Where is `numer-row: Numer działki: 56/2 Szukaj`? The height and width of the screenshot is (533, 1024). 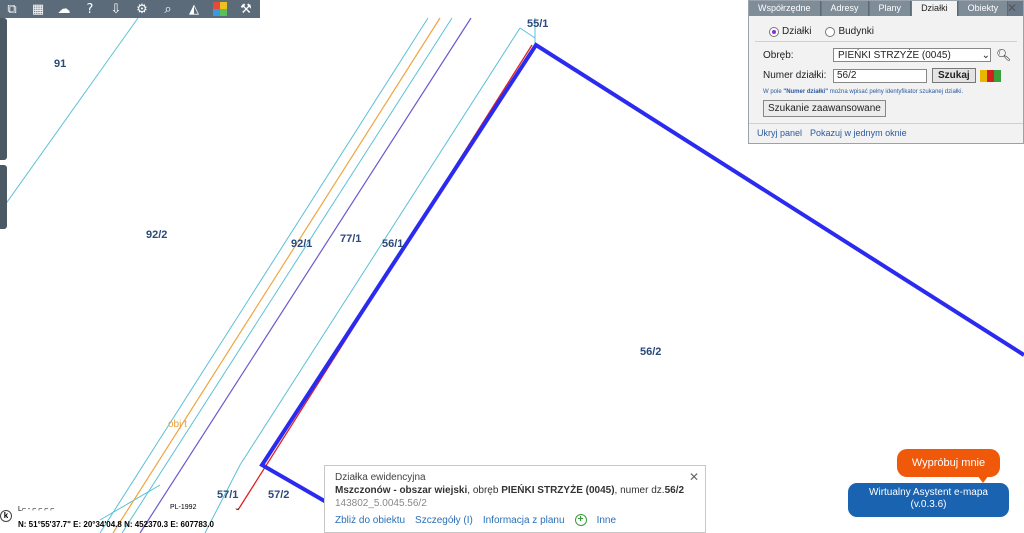
numer-row: Numer działki: 56/2 Szukaj is located at coordinates (886, 75).